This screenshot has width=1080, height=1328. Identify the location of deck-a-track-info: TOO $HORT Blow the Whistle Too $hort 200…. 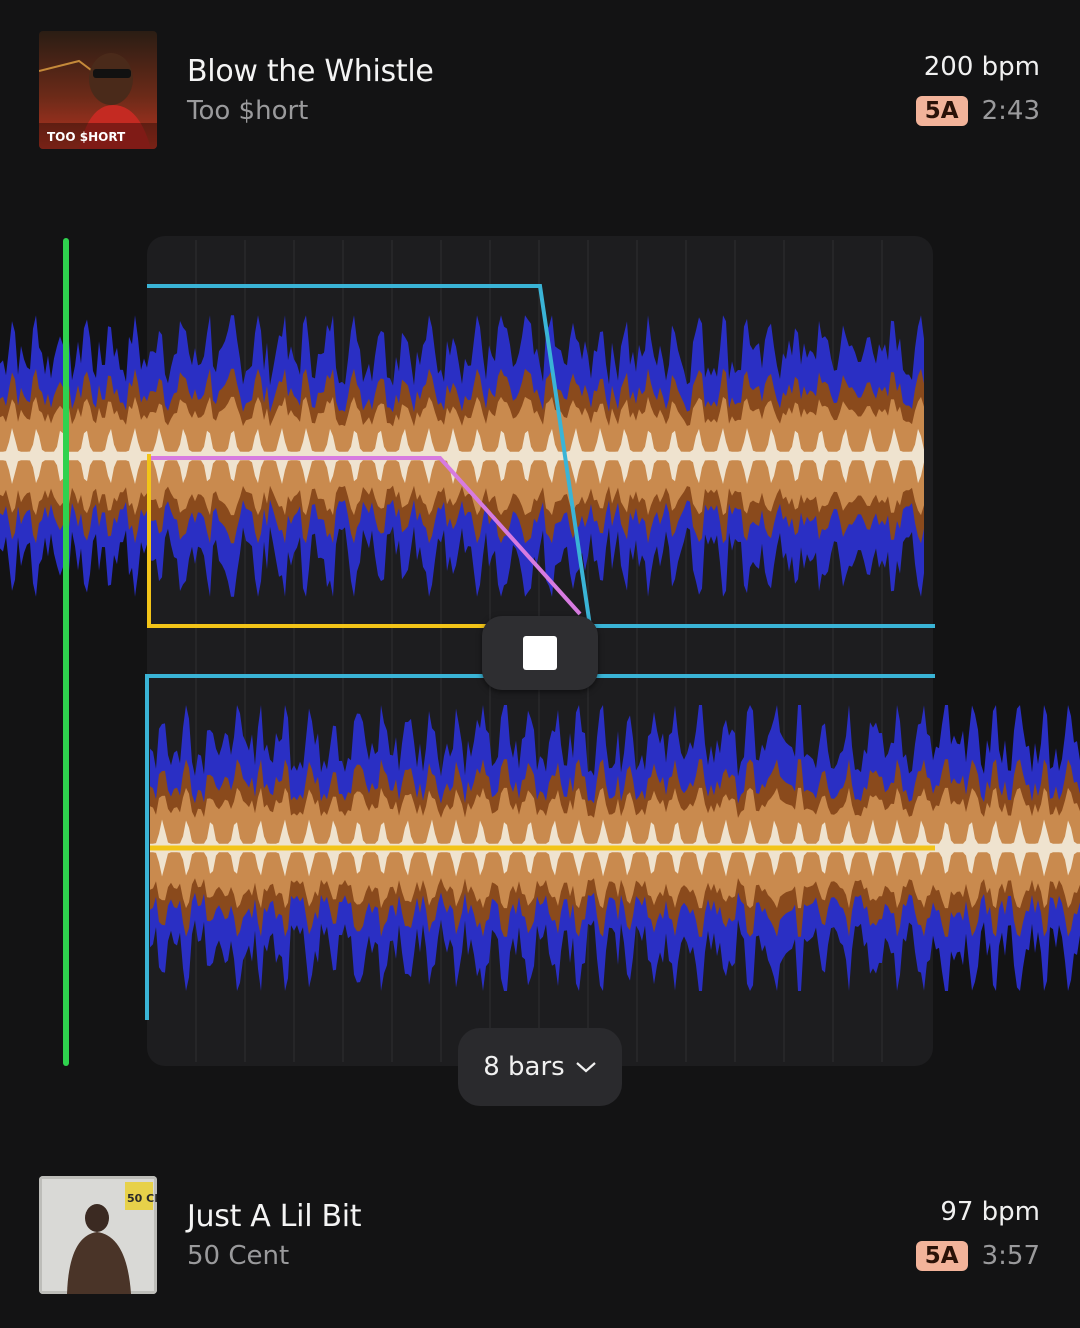
(540, 103).